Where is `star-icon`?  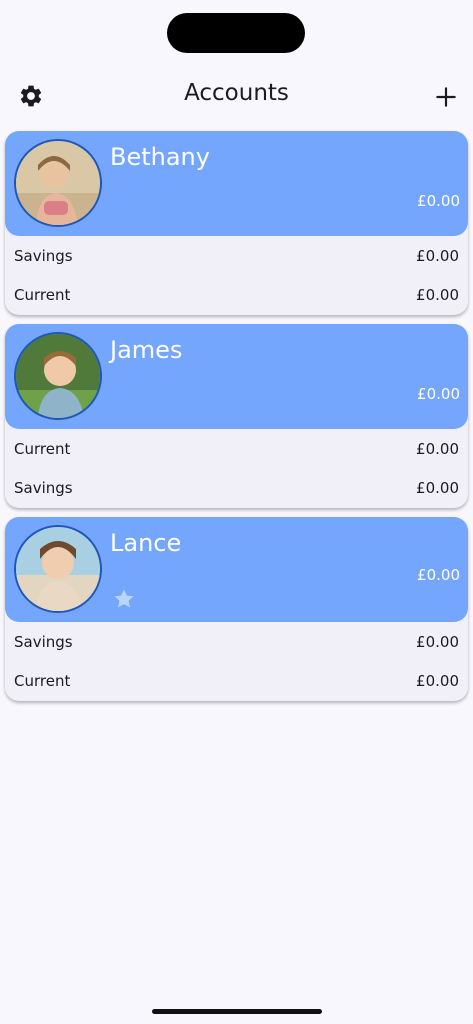 star-icon is located at coordinates (124, 599).